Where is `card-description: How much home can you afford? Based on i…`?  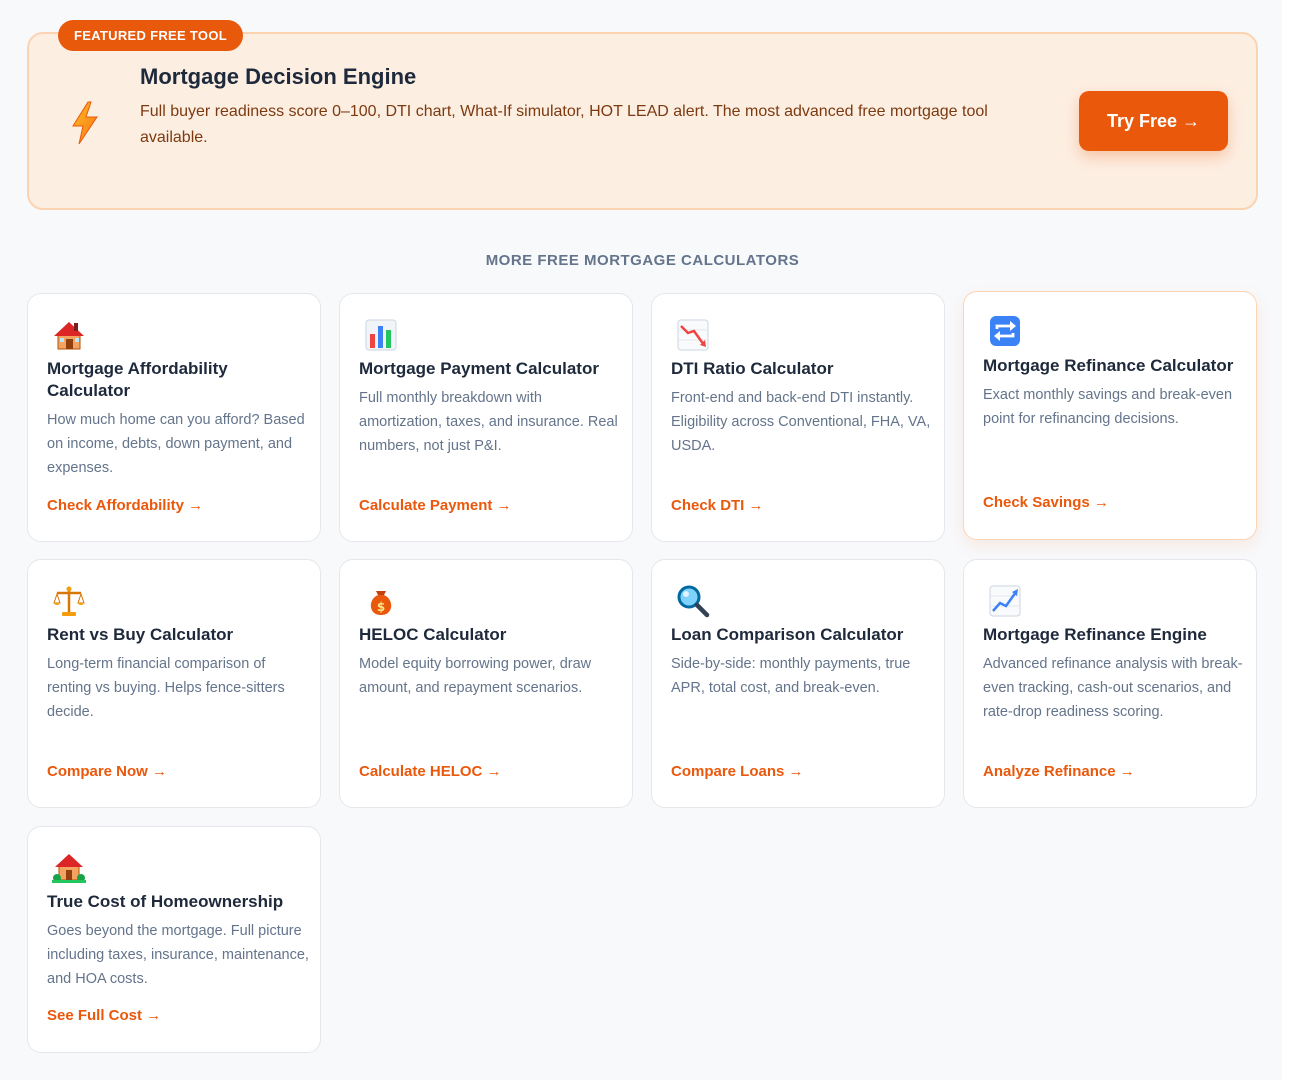
card-description: How much home can you afford? Based on i… is located at coordinates (176, 444).